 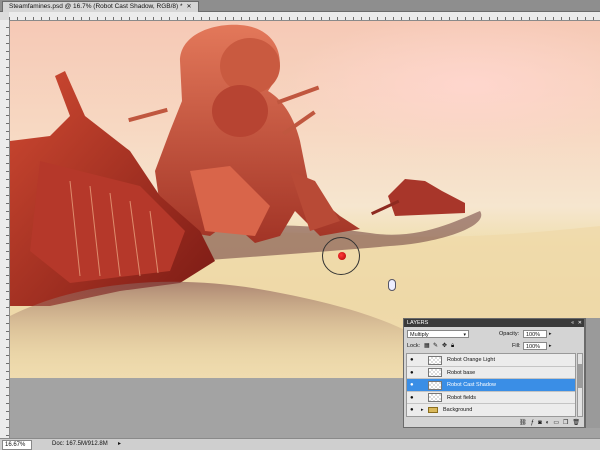 What do you see at coordinates (464, 335) in the screenshot?
I see `chevron-down-icon: ▾` at bounding box center [464, 335].